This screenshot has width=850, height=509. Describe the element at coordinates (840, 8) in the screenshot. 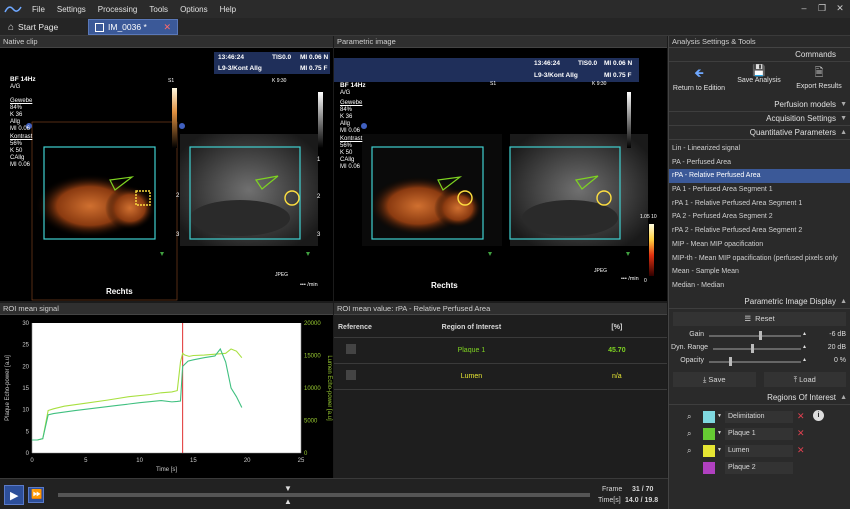

I see `close-window-icon: ✕` at that location.